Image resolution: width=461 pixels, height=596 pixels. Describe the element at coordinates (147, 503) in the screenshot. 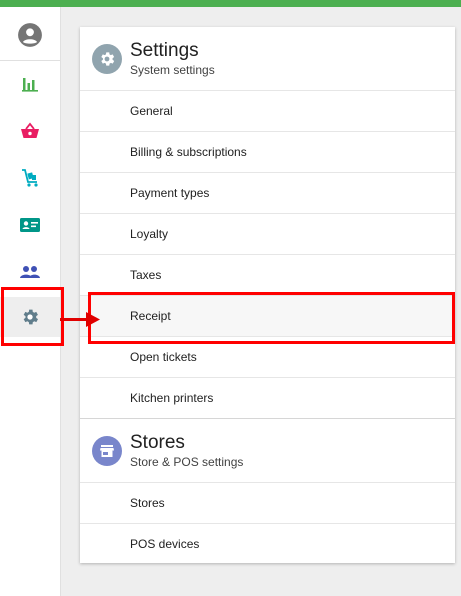

I see `stores-item-label: Stores` at that location.